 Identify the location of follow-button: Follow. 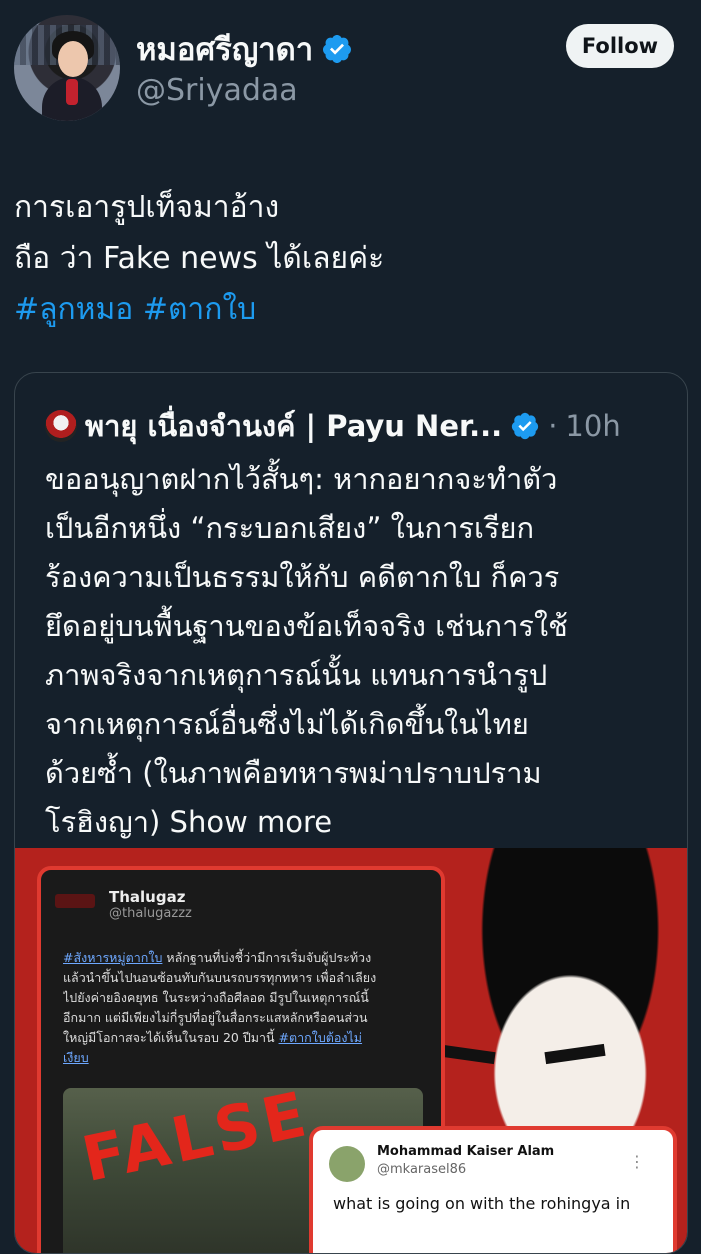
(620, 46).